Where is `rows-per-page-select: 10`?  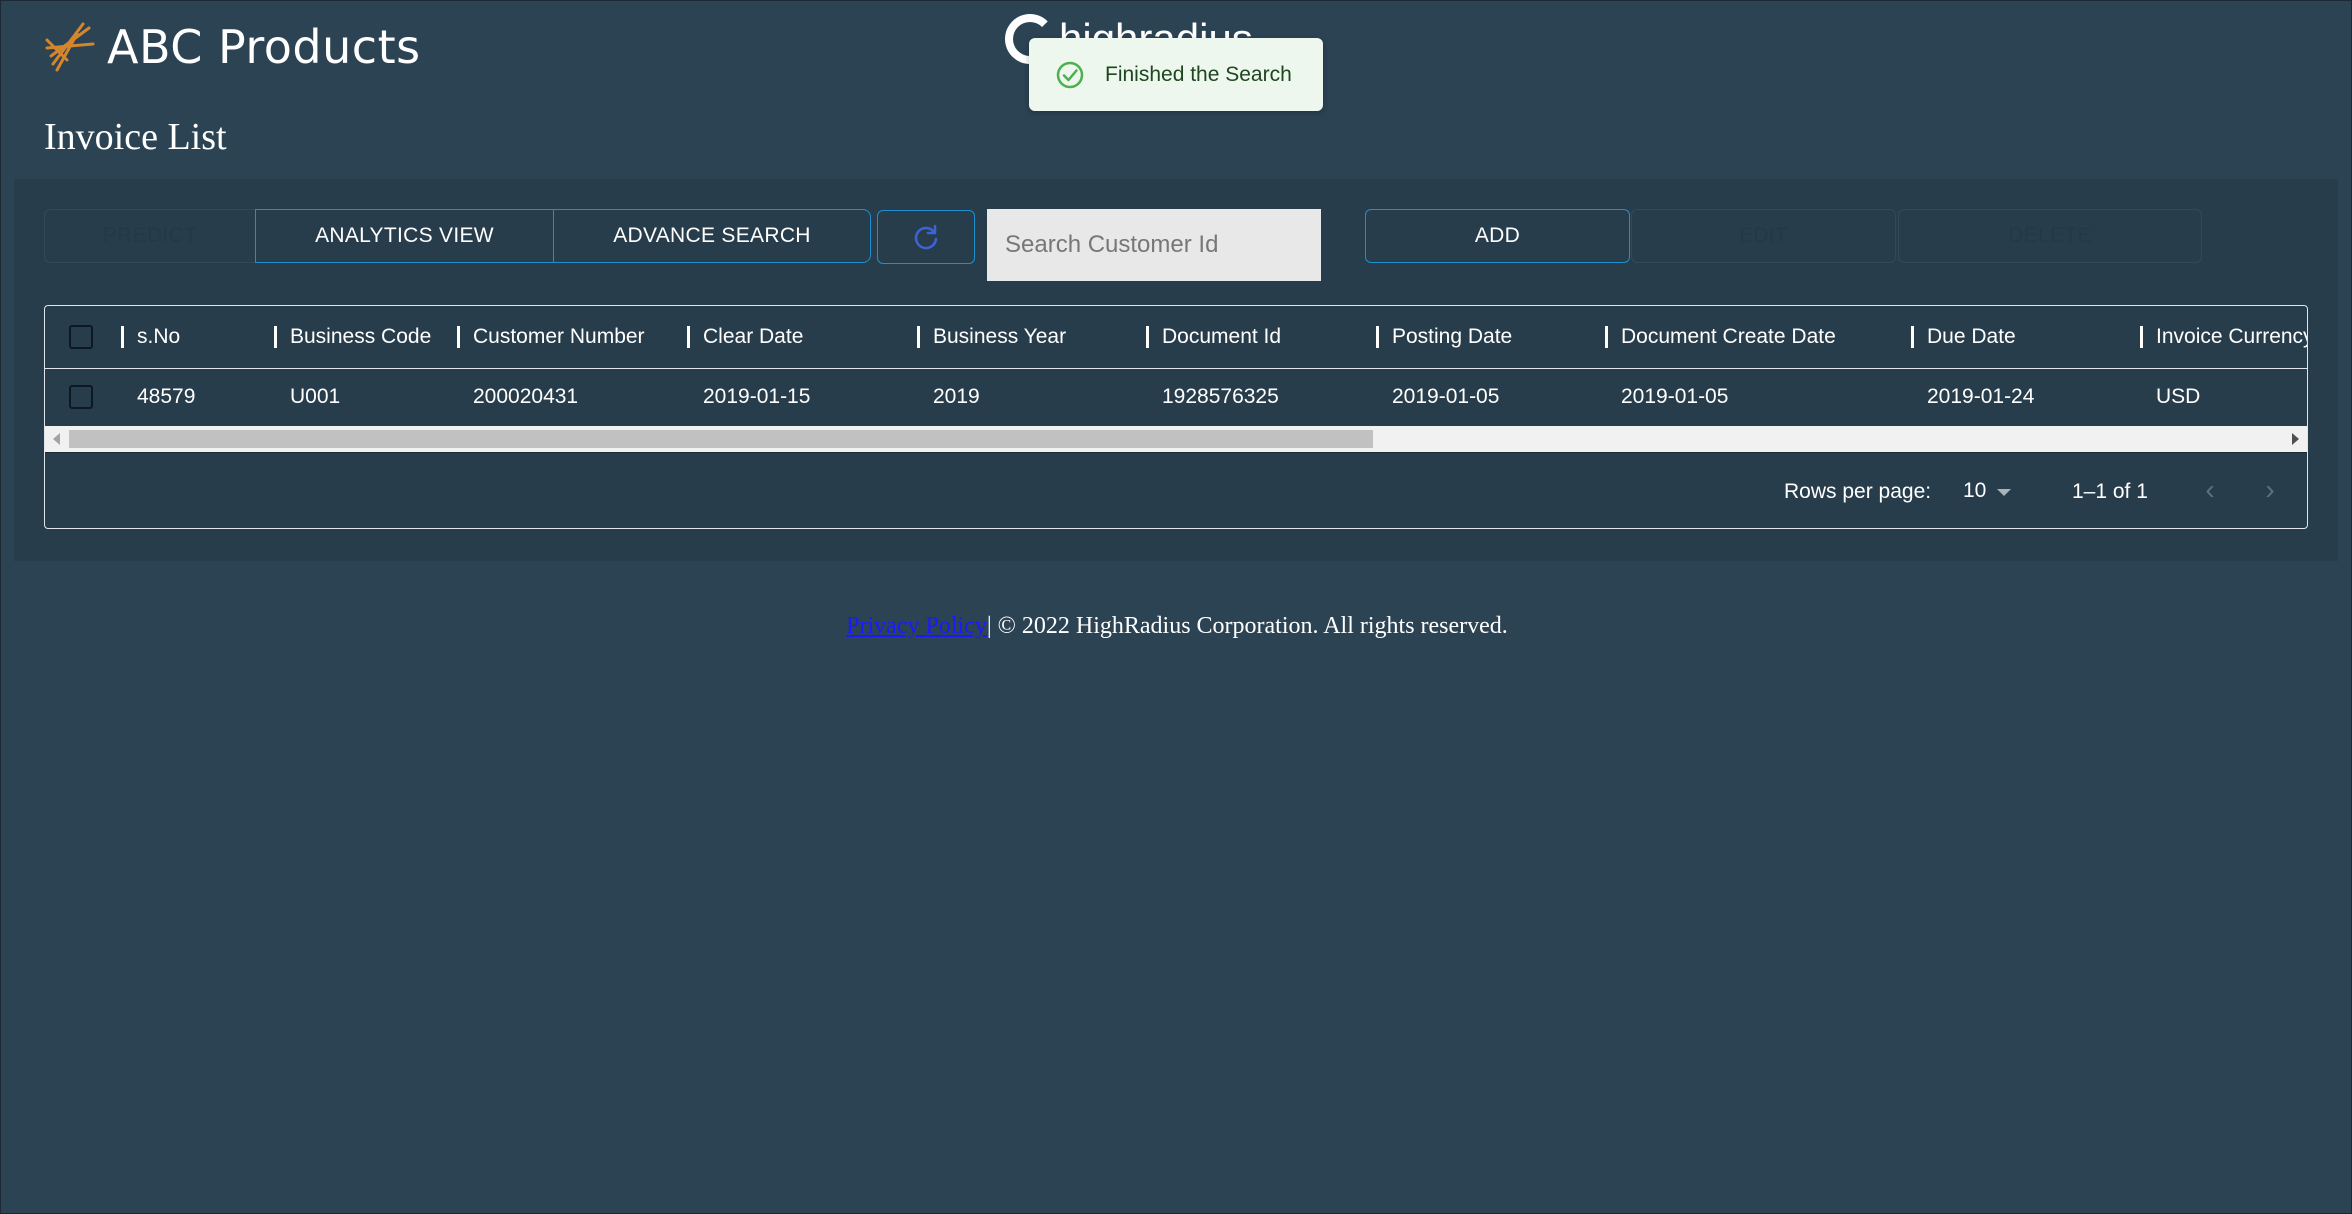 rows-per-page-select: 10 is located at coordinates (1974, 491).